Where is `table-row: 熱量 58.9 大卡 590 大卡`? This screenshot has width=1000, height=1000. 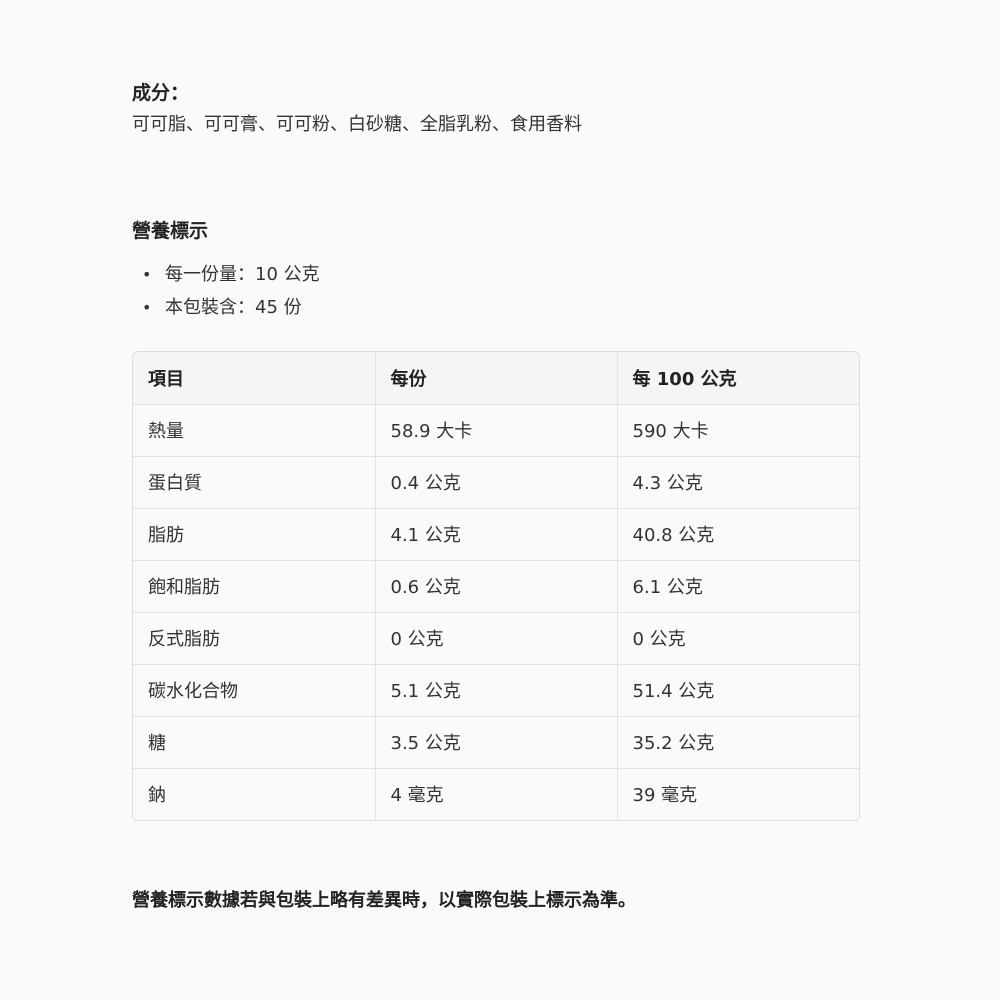 table-row: 熱量 58.9 大卡 590 大卡 is located at coordinates (496, 430).